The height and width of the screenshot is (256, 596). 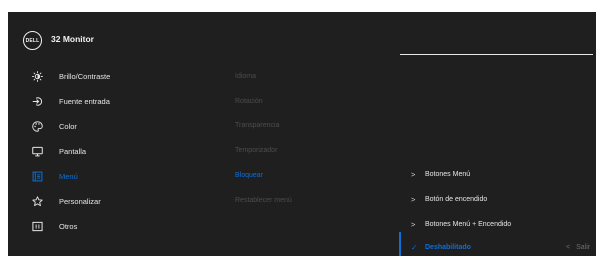 What do you see at coordinates (37, 126) in the screenshot?
I see `palette-icon` at bounding box center [37, 126].